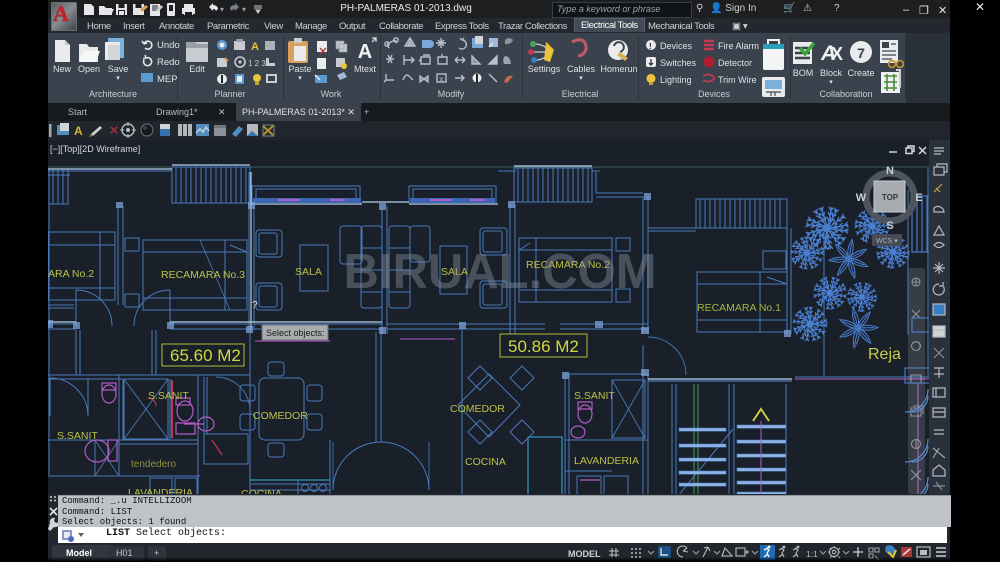 This screenshot has height=562, width=1000. I want to click on svg-text: Undo, so click(168, 45).